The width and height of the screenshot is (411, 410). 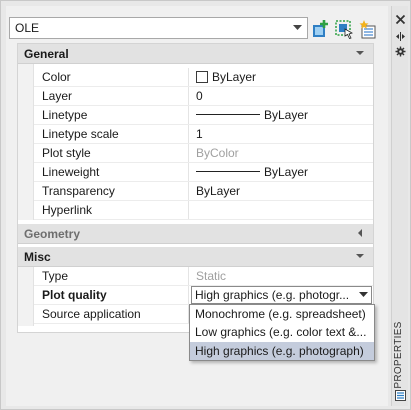 I want to click on category-misc-label: Misc, so click(x=37, y=257).